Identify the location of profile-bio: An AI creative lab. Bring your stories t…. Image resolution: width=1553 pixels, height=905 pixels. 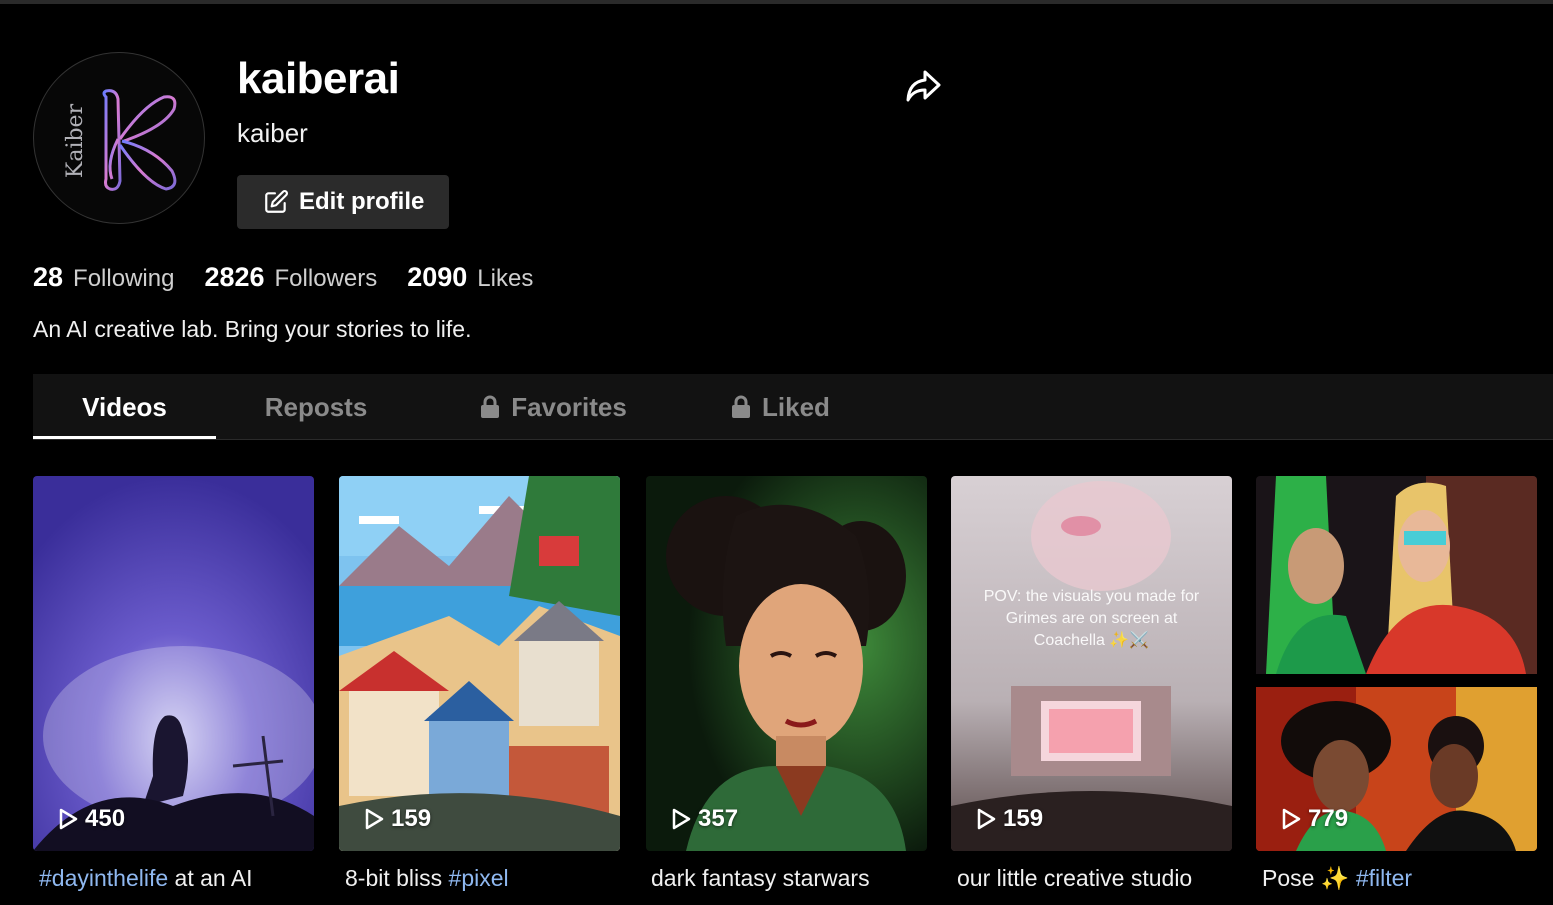
(252, 329).